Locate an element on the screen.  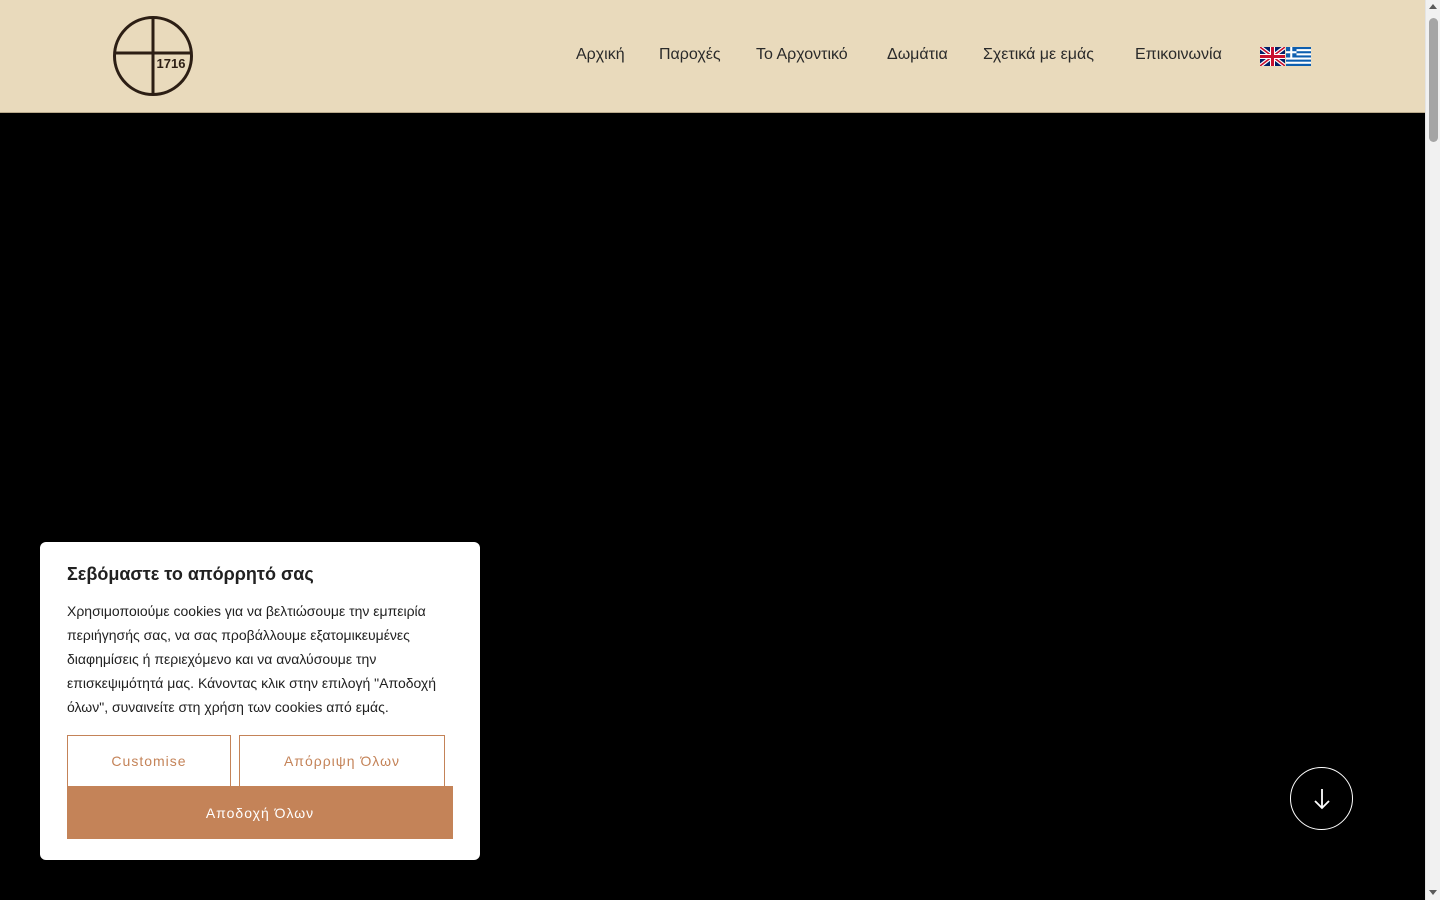
language-switcher is located at coordinates (1286, 57).